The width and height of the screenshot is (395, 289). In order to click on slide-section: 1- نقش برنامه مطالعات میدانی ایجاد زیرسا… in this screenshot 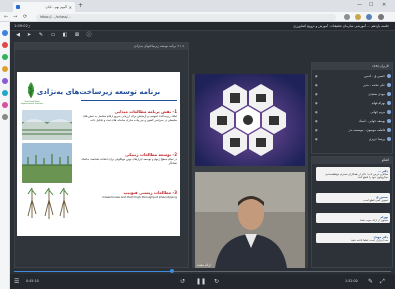, I will do `click(127, 115)`.